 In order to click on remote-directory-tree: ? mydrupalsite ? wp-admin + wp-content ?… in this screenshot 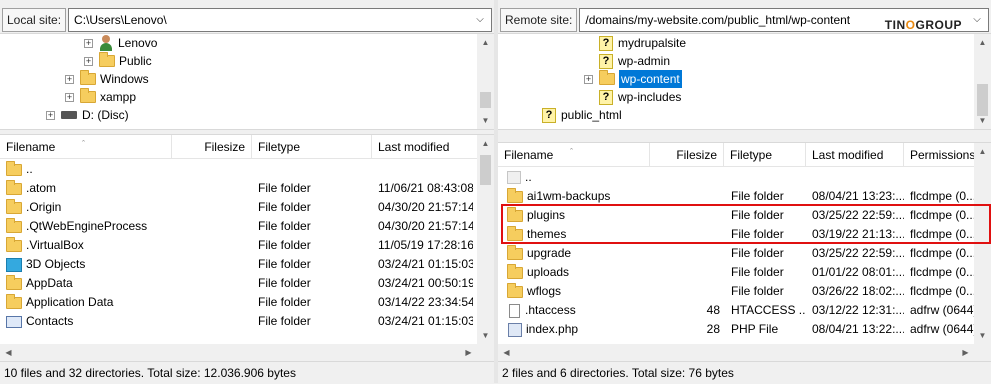, I will do `click(744, 81)`.